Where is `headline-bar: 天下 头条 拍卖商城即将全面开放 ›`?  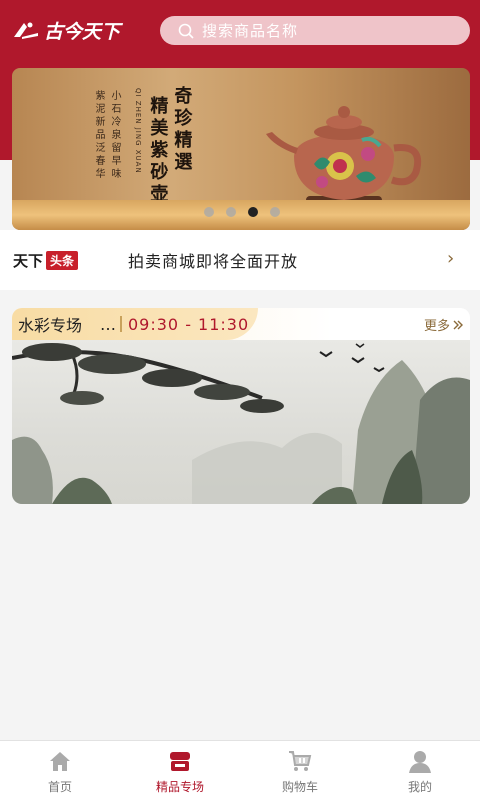 headline-bar: 天下 头条 拍卖商城即将全面开放 › is located at coordinates (240, 260).